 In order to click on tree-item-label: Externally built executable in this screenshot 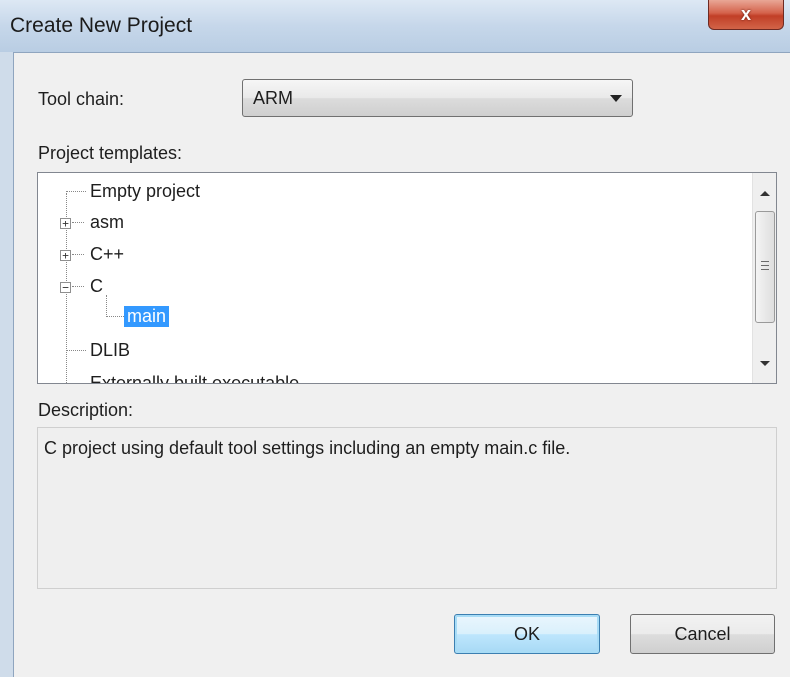, I will do `click(195, 378)`.